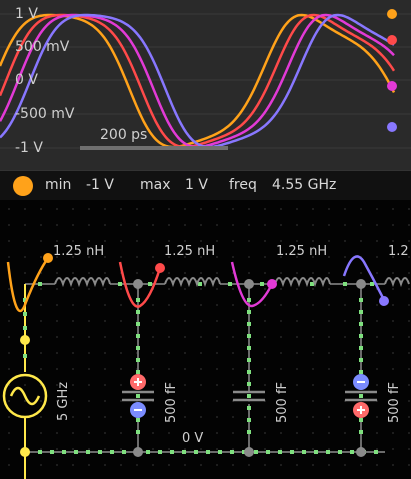 The height and width of the screenshot is (479, 411). Describe the element at coordinates (42, 47) in the screenshot. I see `y-label-500mv: 500 mV` at that location.